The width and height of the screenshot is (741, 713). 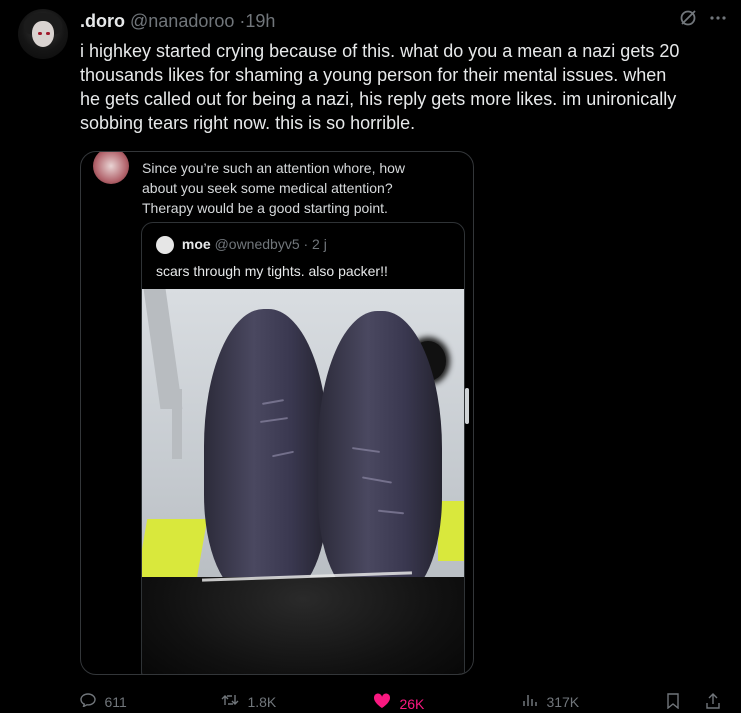 I want to click on timestamp: 19h, so click(x=260, y=21).